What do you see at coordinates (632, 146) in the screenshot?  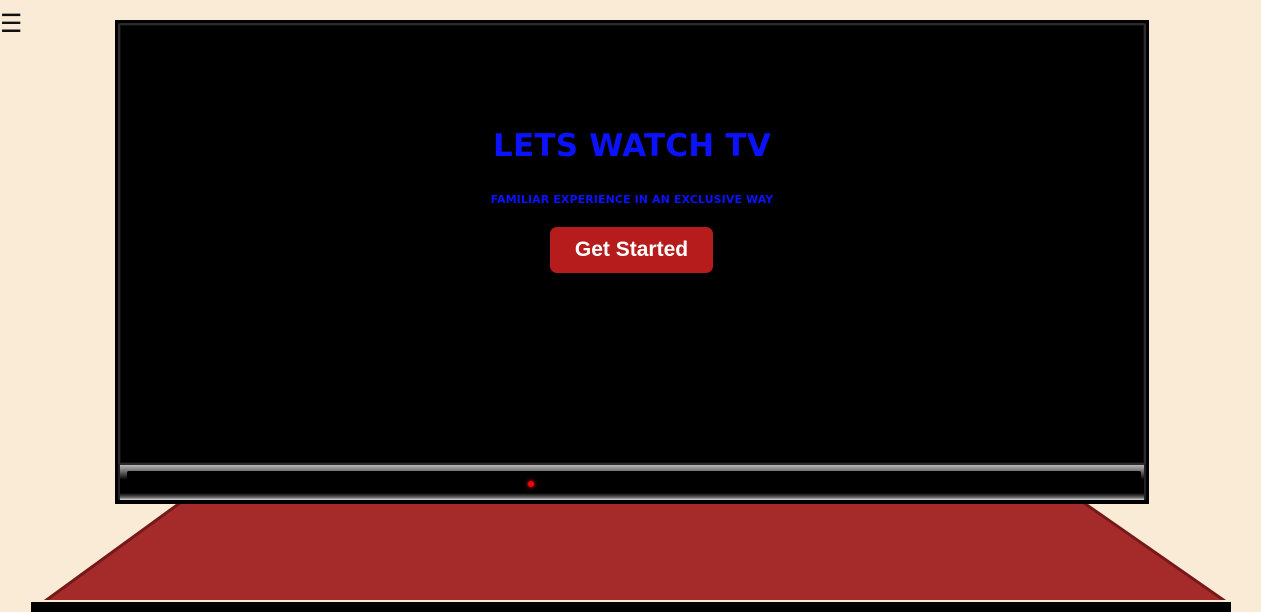 I see `tv-title: LETS WATCH TV` at bounding box center [632, 146].